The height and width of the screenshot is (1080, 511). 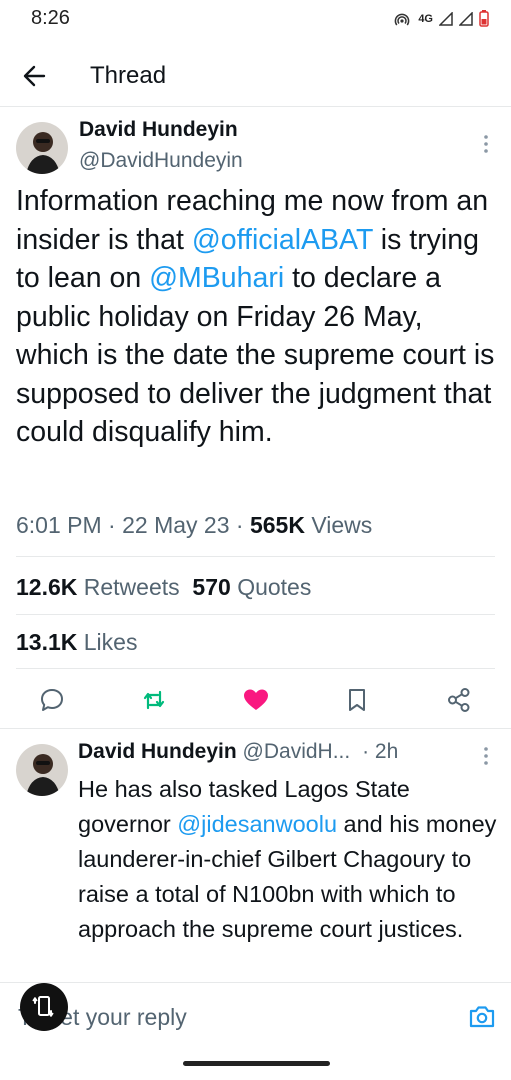 What do you see at coordinates (484, 18) in the screenshot?
I see `battery-icon` at bounding box center [484, 18].